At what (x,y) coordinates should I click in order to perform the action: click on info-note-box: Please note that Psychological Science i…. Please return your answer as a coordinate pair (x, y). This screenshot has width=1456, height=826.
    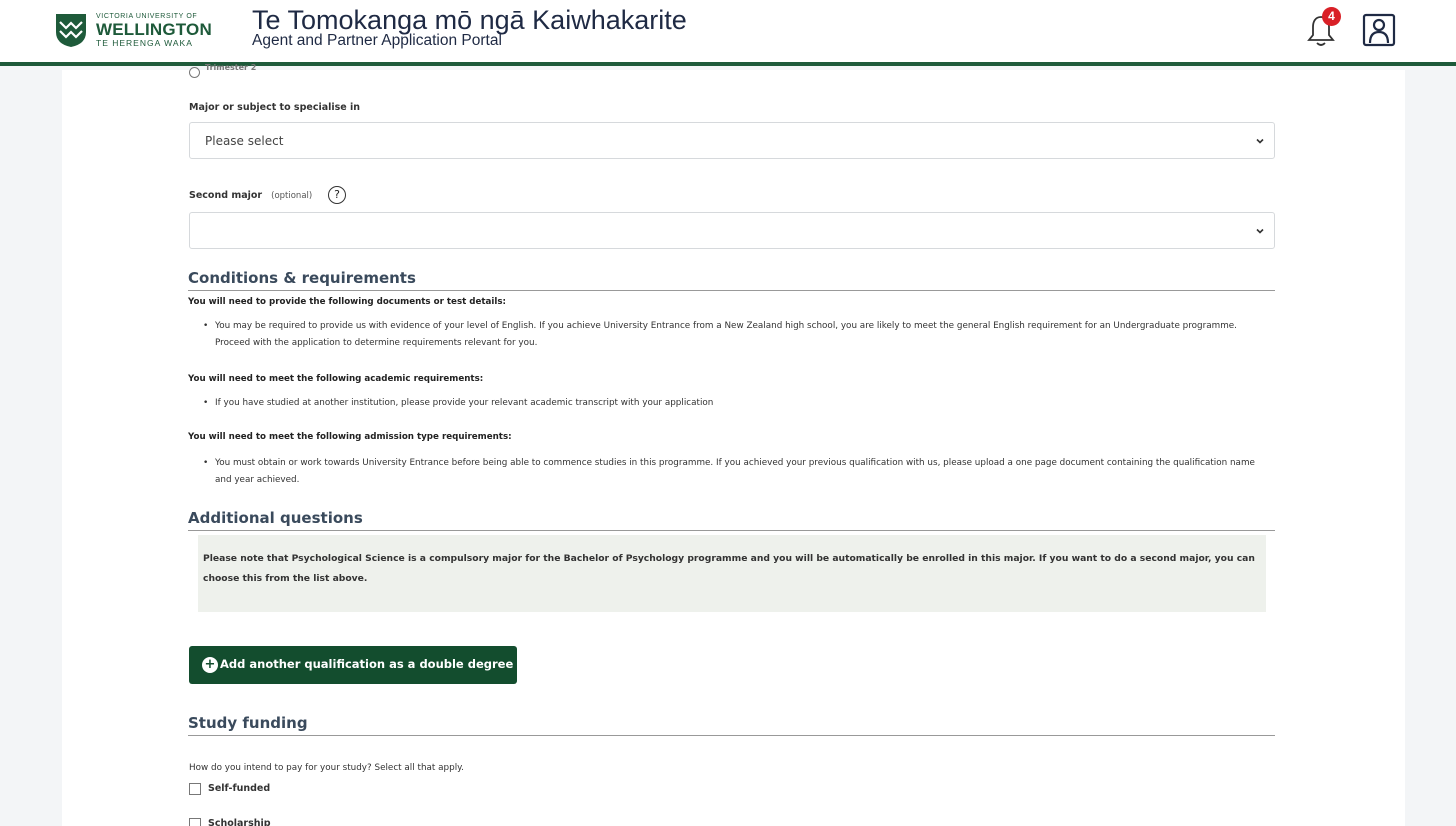
    Looking at the image, I should click on (732, 573).